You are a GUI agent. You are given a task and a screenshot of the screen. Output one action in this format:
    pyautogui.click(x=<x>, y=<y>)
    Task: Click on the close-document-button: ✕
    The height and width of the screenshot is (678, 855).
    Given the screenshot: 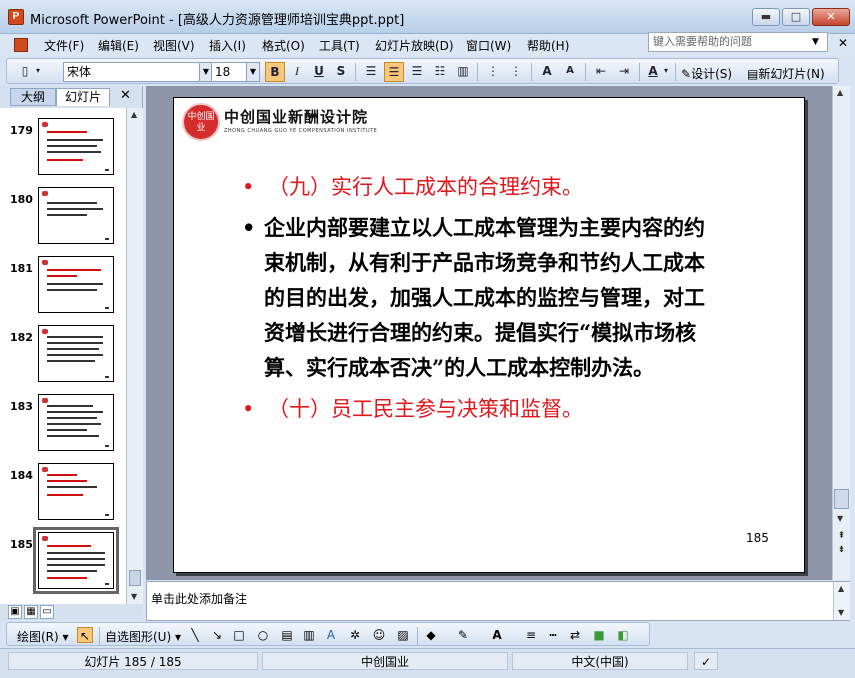 What is the action you would take?
    pyautogui.click(x=843, y=43)
    